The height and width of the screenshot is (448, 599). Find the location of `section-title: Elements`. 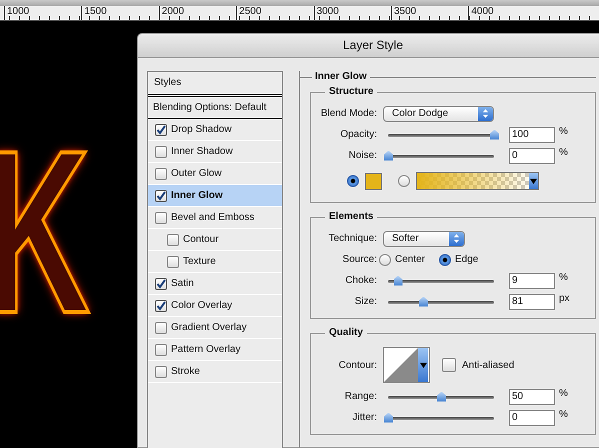

section-title: Elements is located at coordinates (351, 216).